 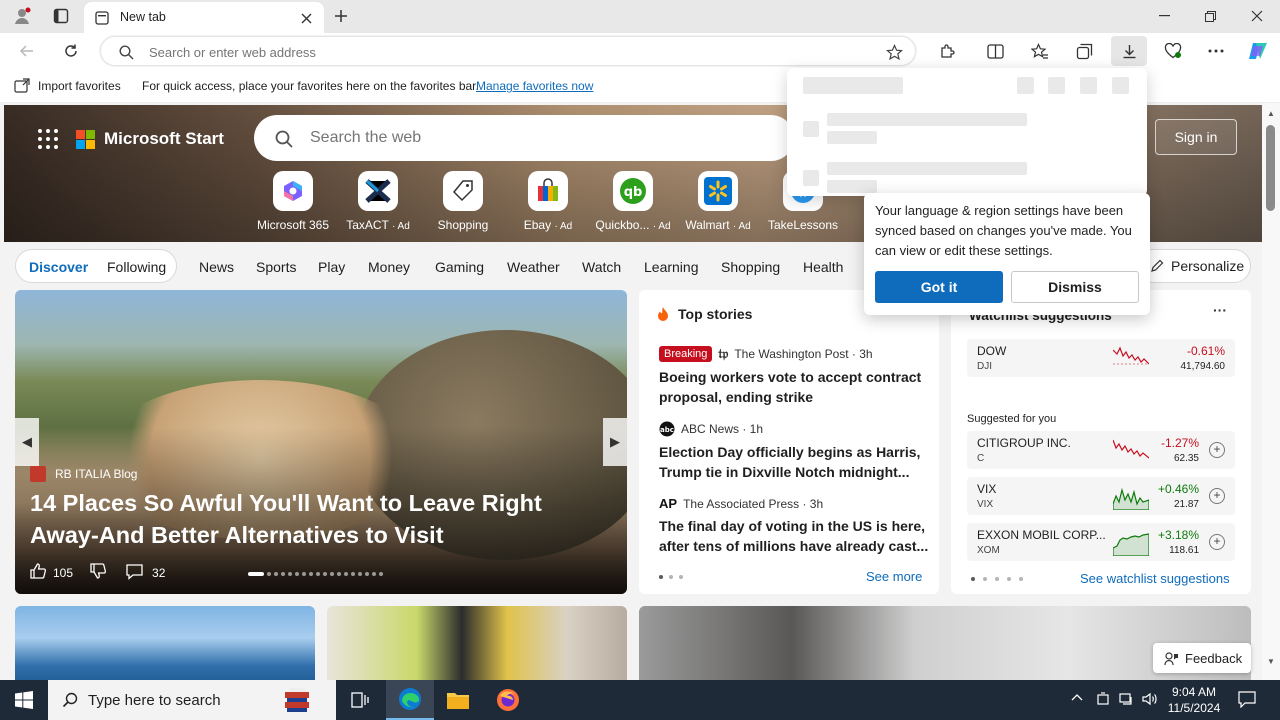 What do you see at coordinates (1101, 542) in the screenshot?
I see `stock-row-exxon: EXXON MOBIL CORP... XOM +3.18% 118.61 +` at bounding box center [1101, 542].